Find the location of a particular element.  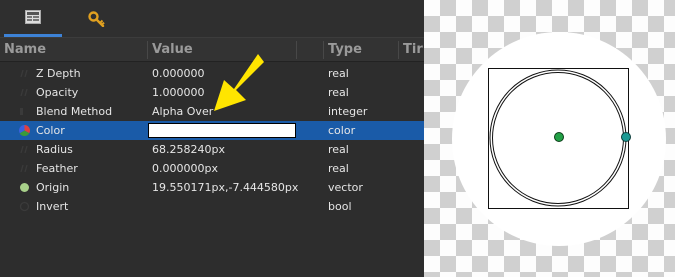

column-separator is located at coordinates (296, 50).